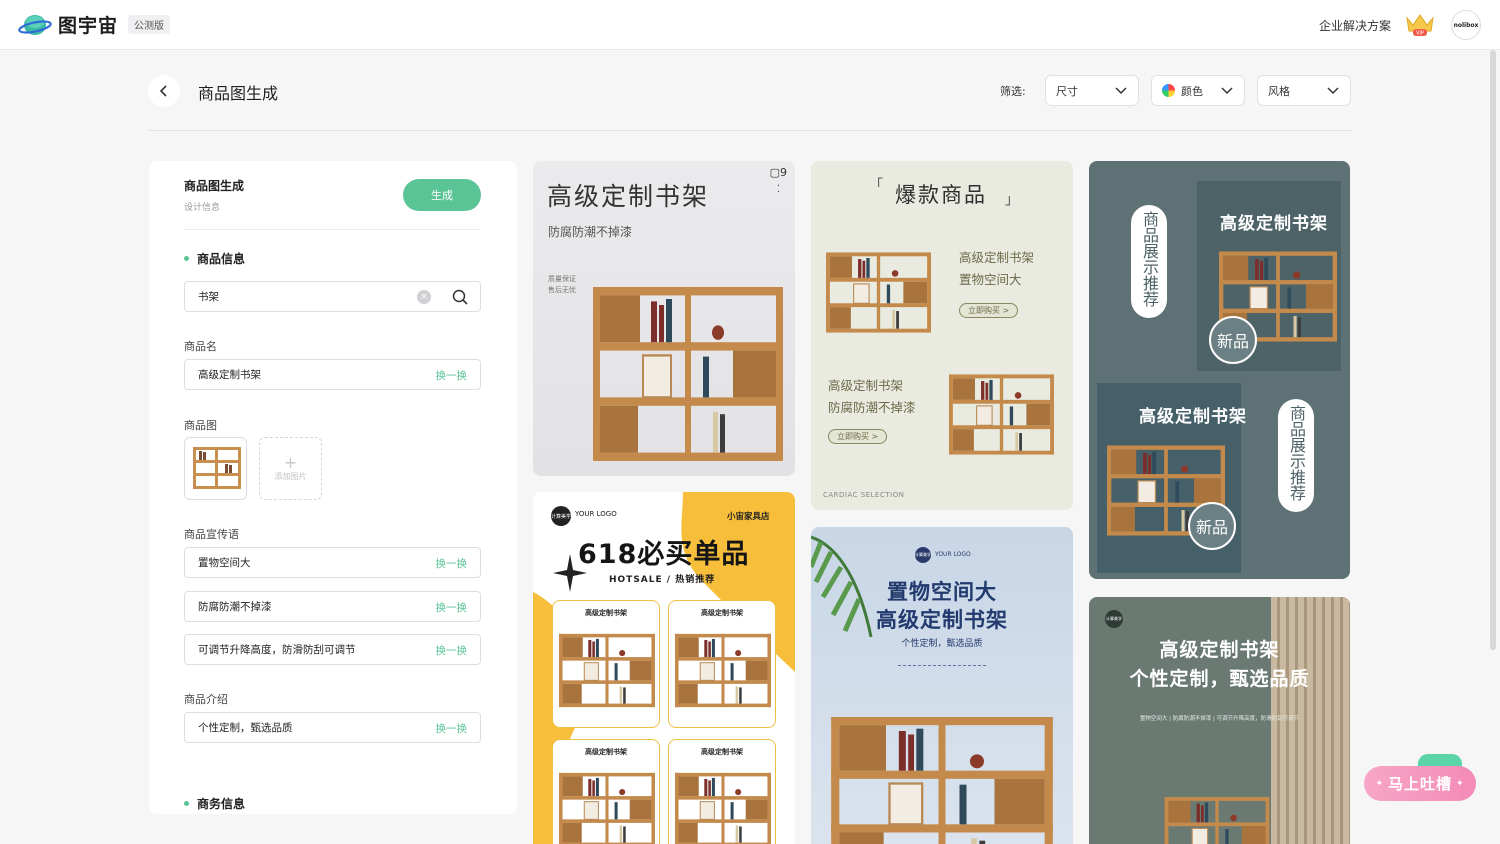 The width and height of the screenshot is (1500, 844). What do you see at coordinates (332, 229) in the screenshot?
I see `panel-divider` at bounding box center [332, 229].